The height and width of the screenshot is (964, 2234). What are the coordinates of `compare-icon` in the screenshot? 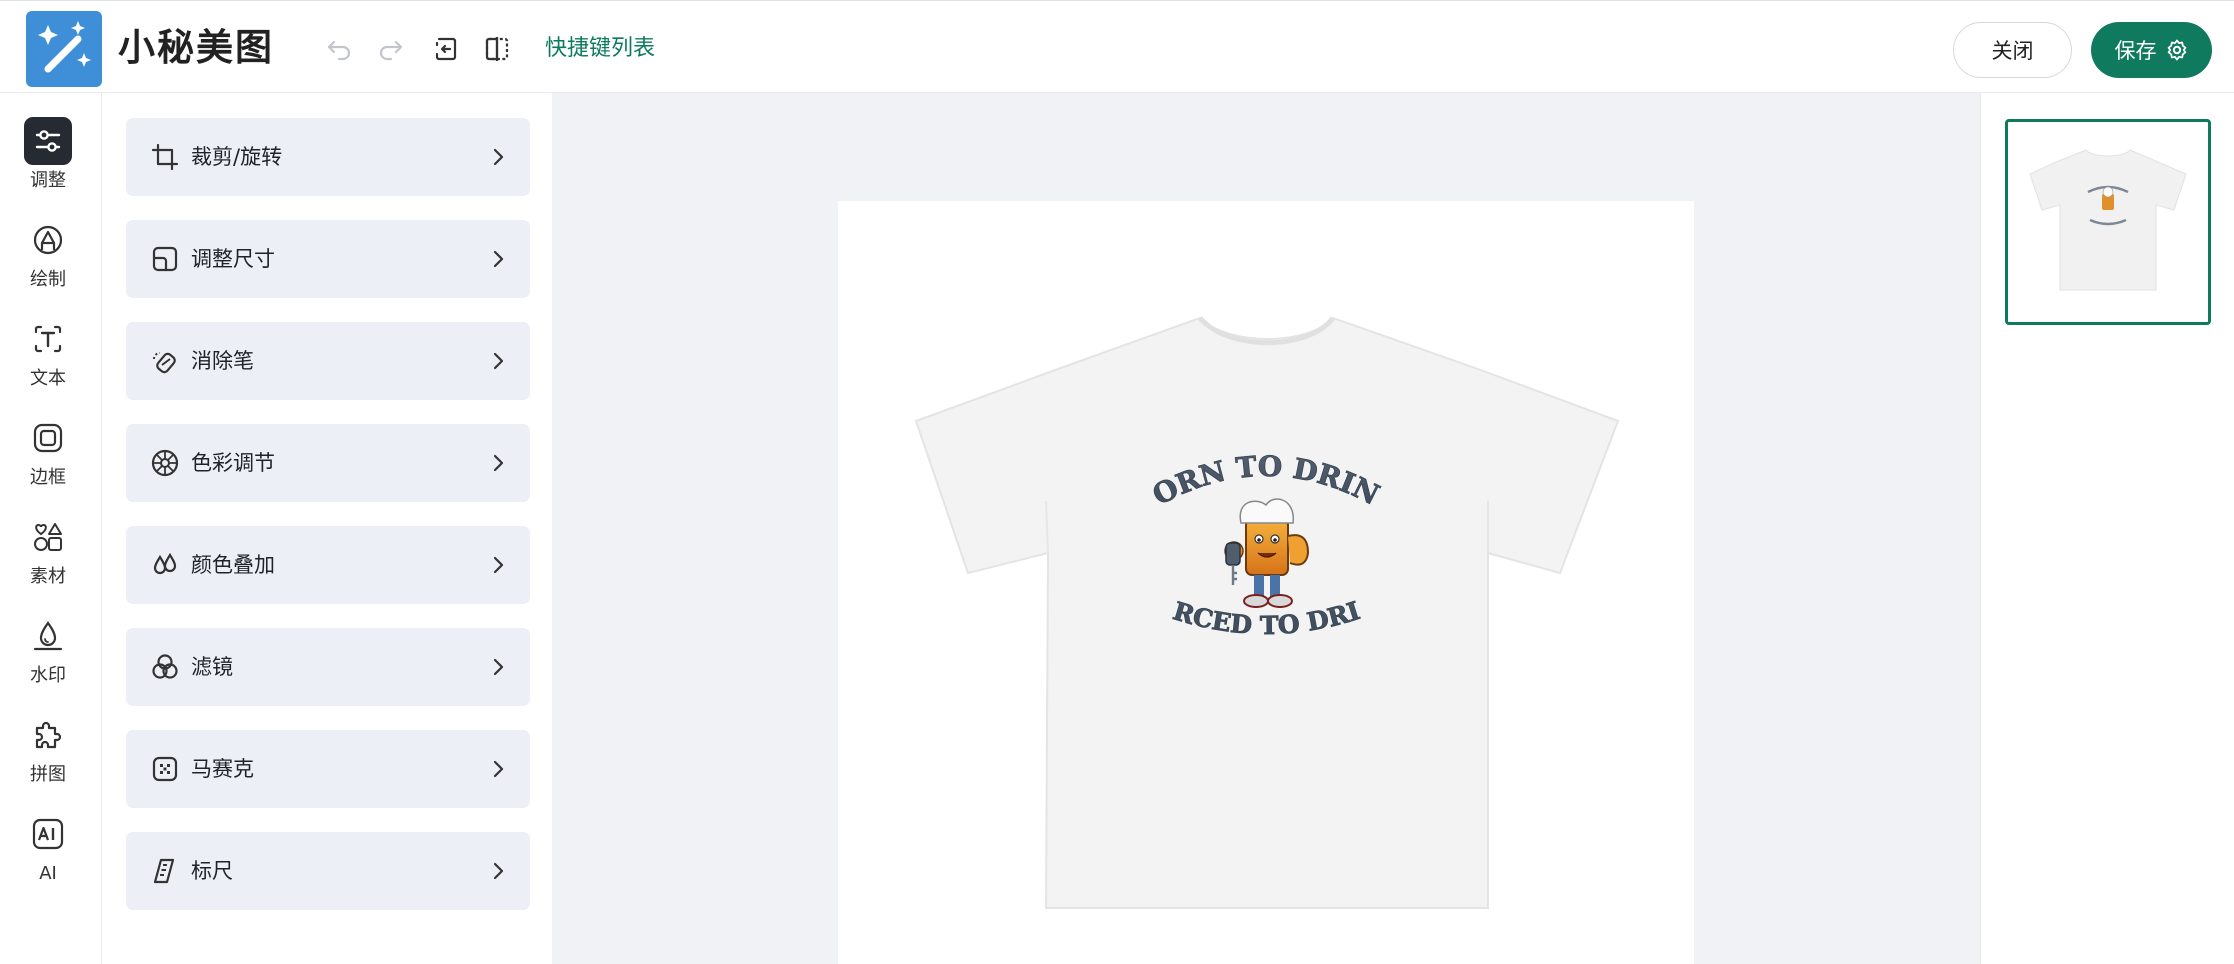 It's located at (497, 49).